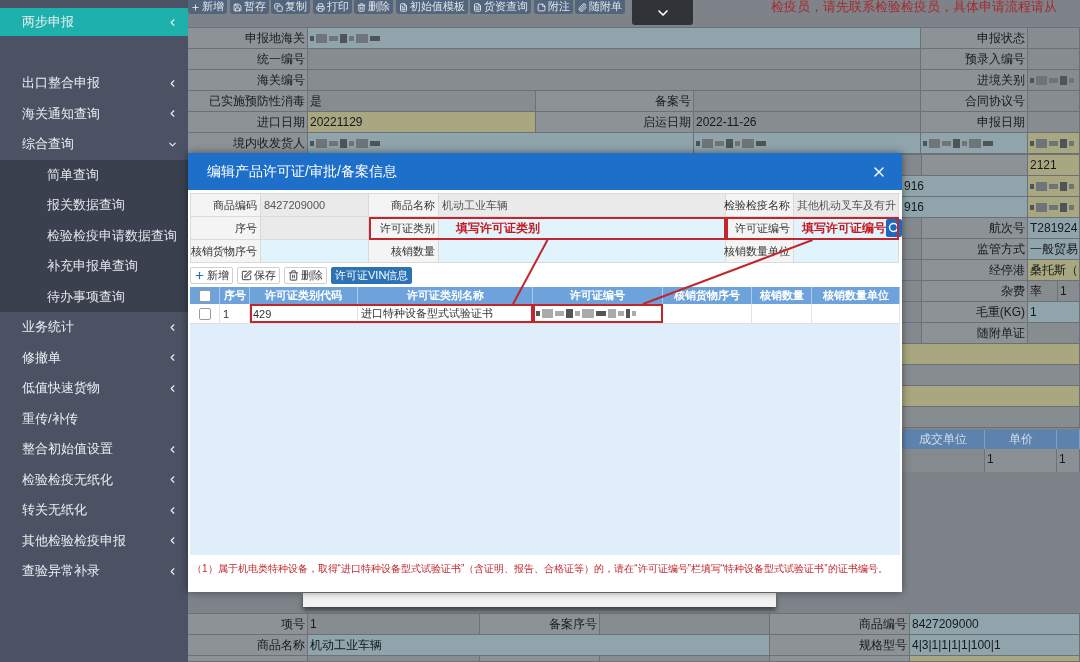 Image resolution: width=1080 pixels, height=662 pixels. What do you see at coordinates (539, 645) in the screenshot?
I see `input-field: 机动工业车辆` at bounding box center [539, 645].